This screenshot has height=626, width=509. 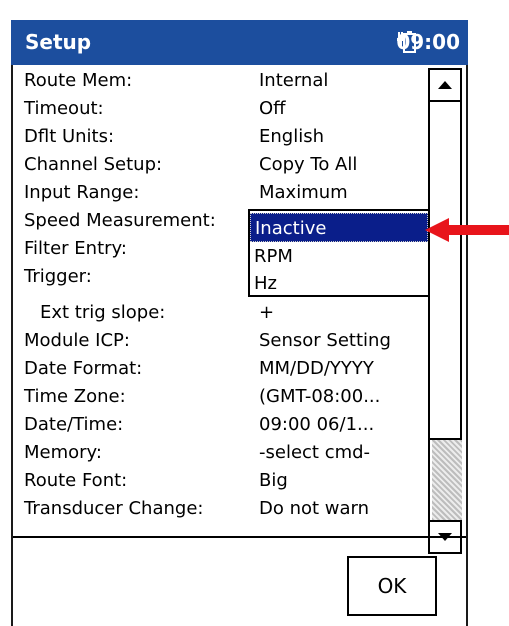 What do you see at coordinates (63, 452) in the screenshot?
I see `label-memory: Memory:` at bounding box center [63, 452].